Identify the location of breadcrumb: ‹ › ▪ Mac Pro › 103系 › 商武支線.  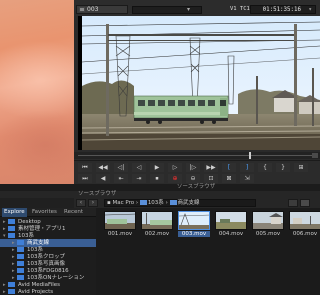
(197, 203).